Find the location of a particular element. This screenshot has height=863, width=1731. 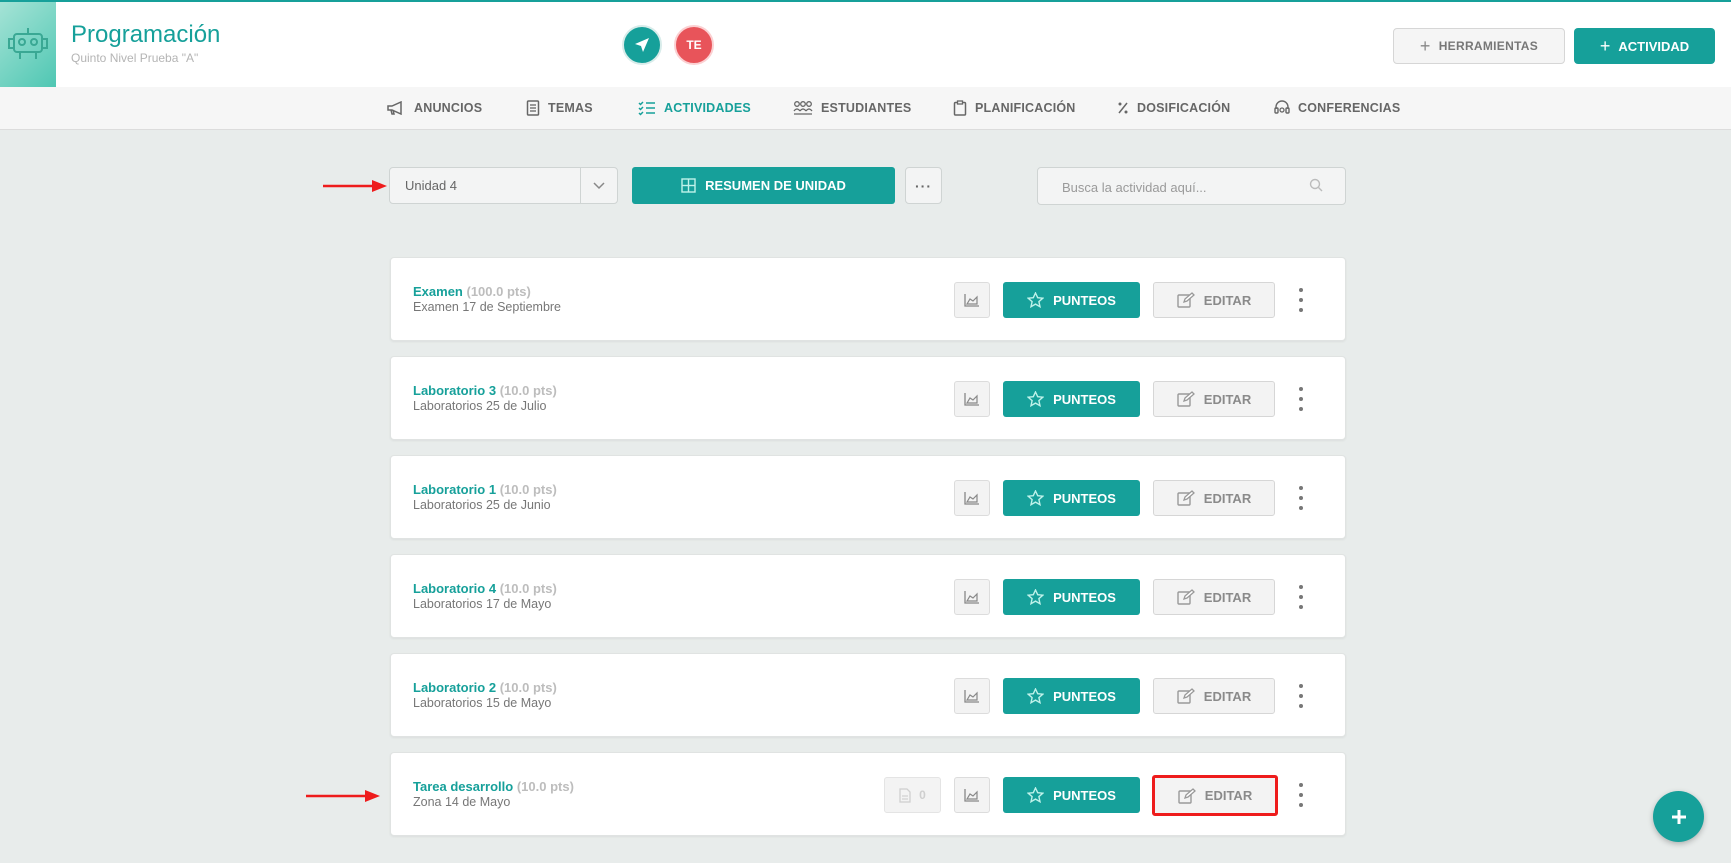

book-icon is located at coordinates (533, 108).